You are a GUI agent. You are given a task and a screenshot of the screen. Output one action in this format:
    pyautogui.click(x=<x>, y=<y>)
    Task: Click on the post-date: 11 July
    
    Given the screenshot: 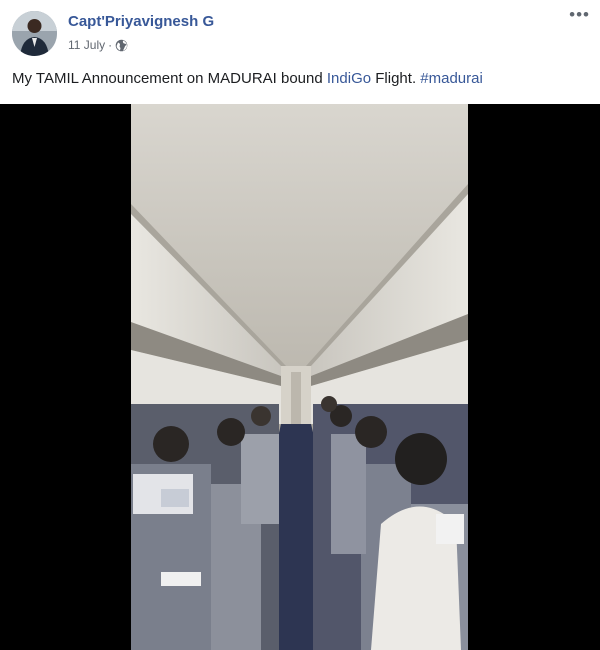 What is the action you would take?
    pyautogui.click(x=86, y=45)
    